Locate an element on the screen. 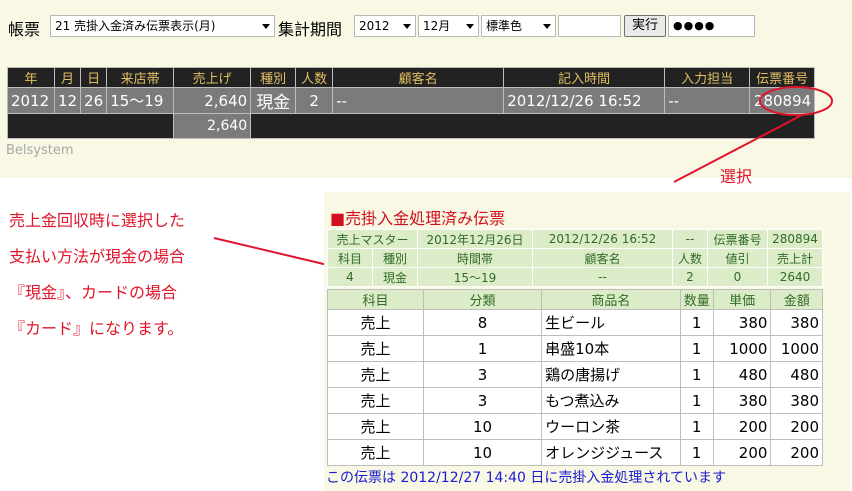  note-line: 『現金』、カードの場合 is located at coordinates (93, 292).